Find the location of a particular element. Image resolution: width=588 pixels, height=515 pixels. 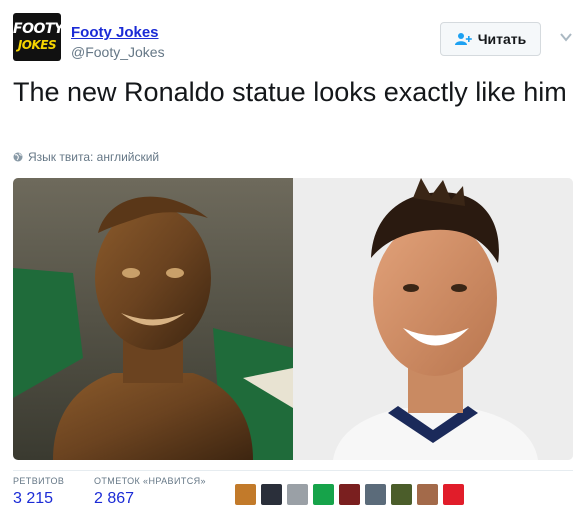

retweets-stat: РЕТВИТОВ 3 215 is located at coordinates (38, 492).